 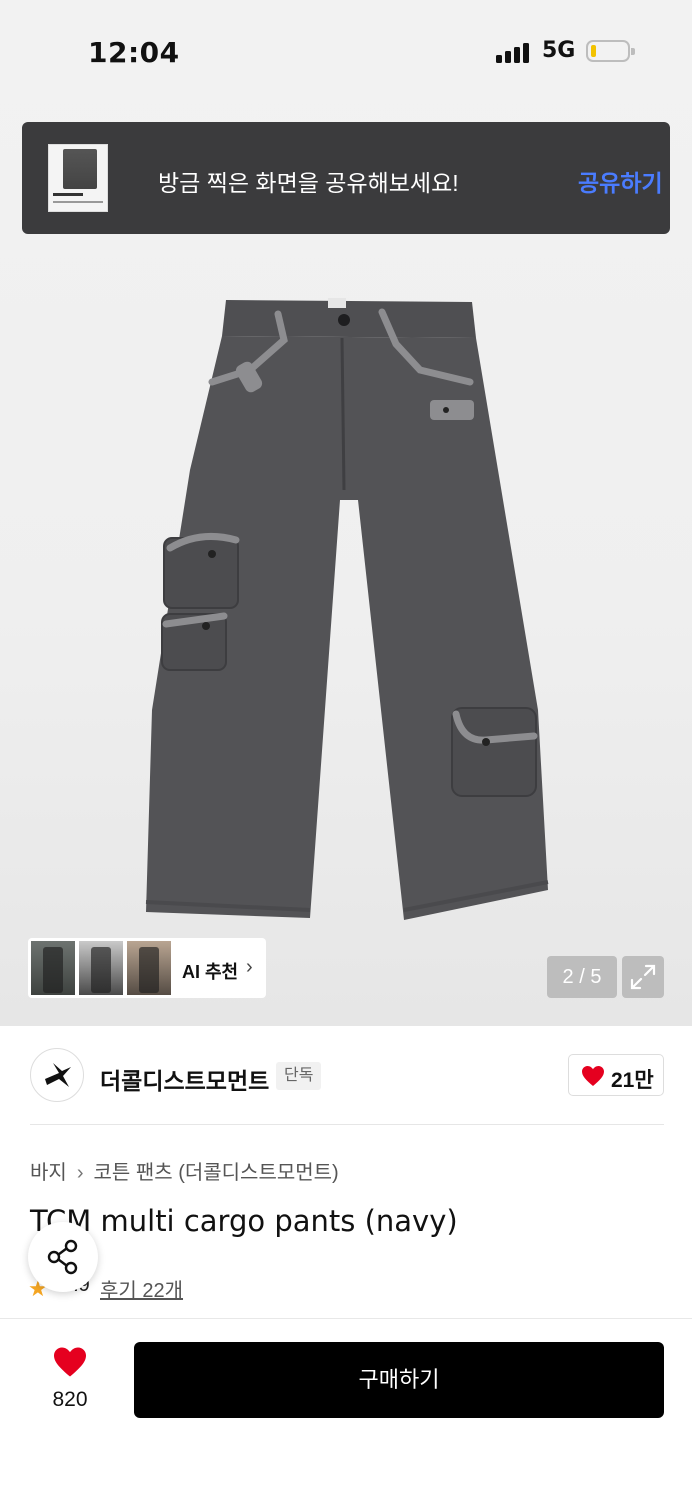 I want to click on ai-recommendation-button: AI 추천 ›, so click(x=147, y=968).